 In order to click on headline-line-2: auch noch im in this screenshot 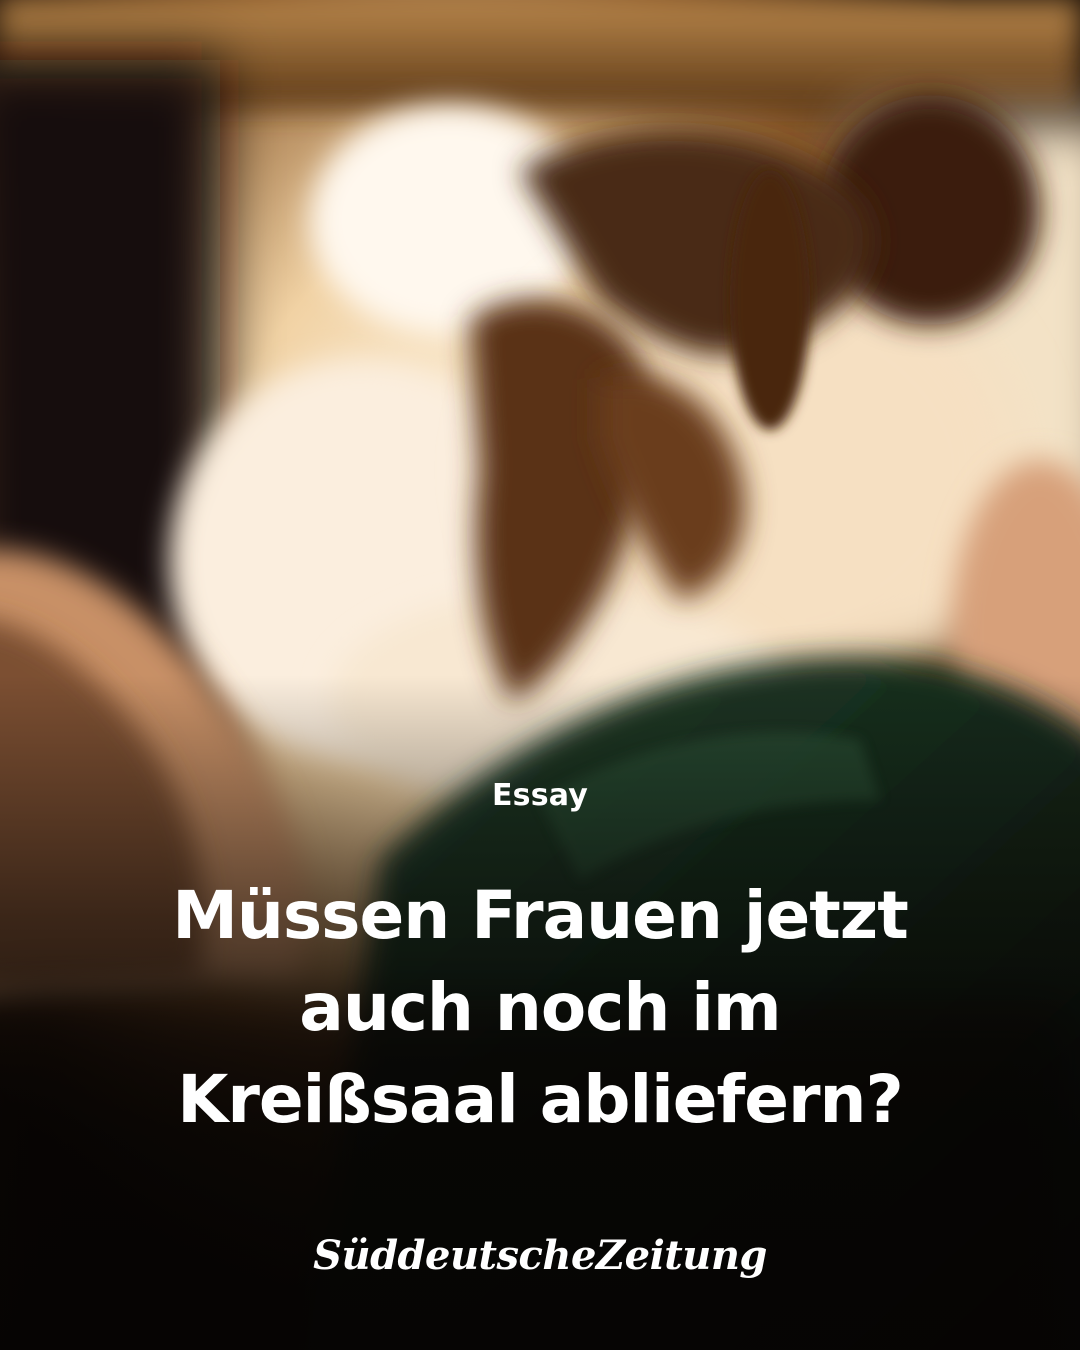, I will do `click(540, 1007)`.